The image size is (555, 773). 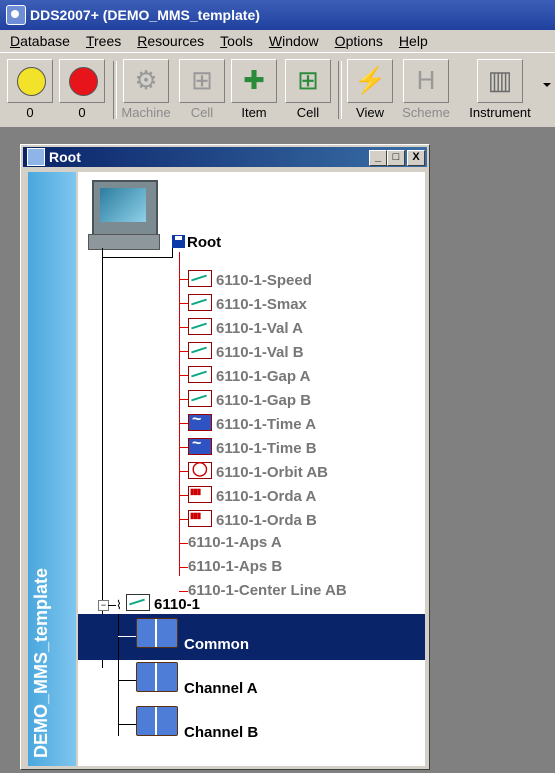 I want to click on point-node: 6110-1-Val A, so click(x=245, y=327).